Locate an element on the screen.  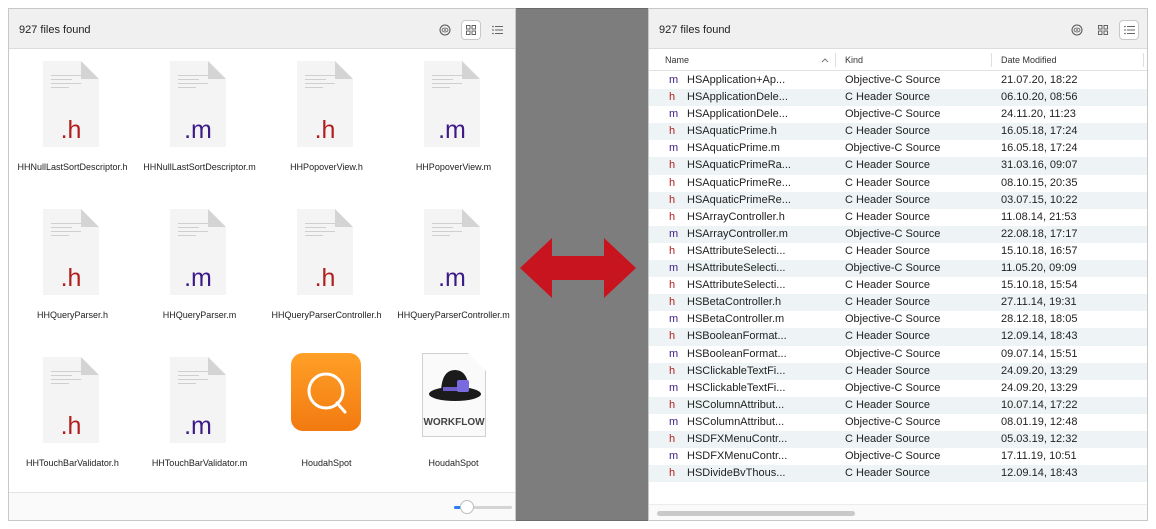
scrollbar-thumb is located at coordinates (756, 513).